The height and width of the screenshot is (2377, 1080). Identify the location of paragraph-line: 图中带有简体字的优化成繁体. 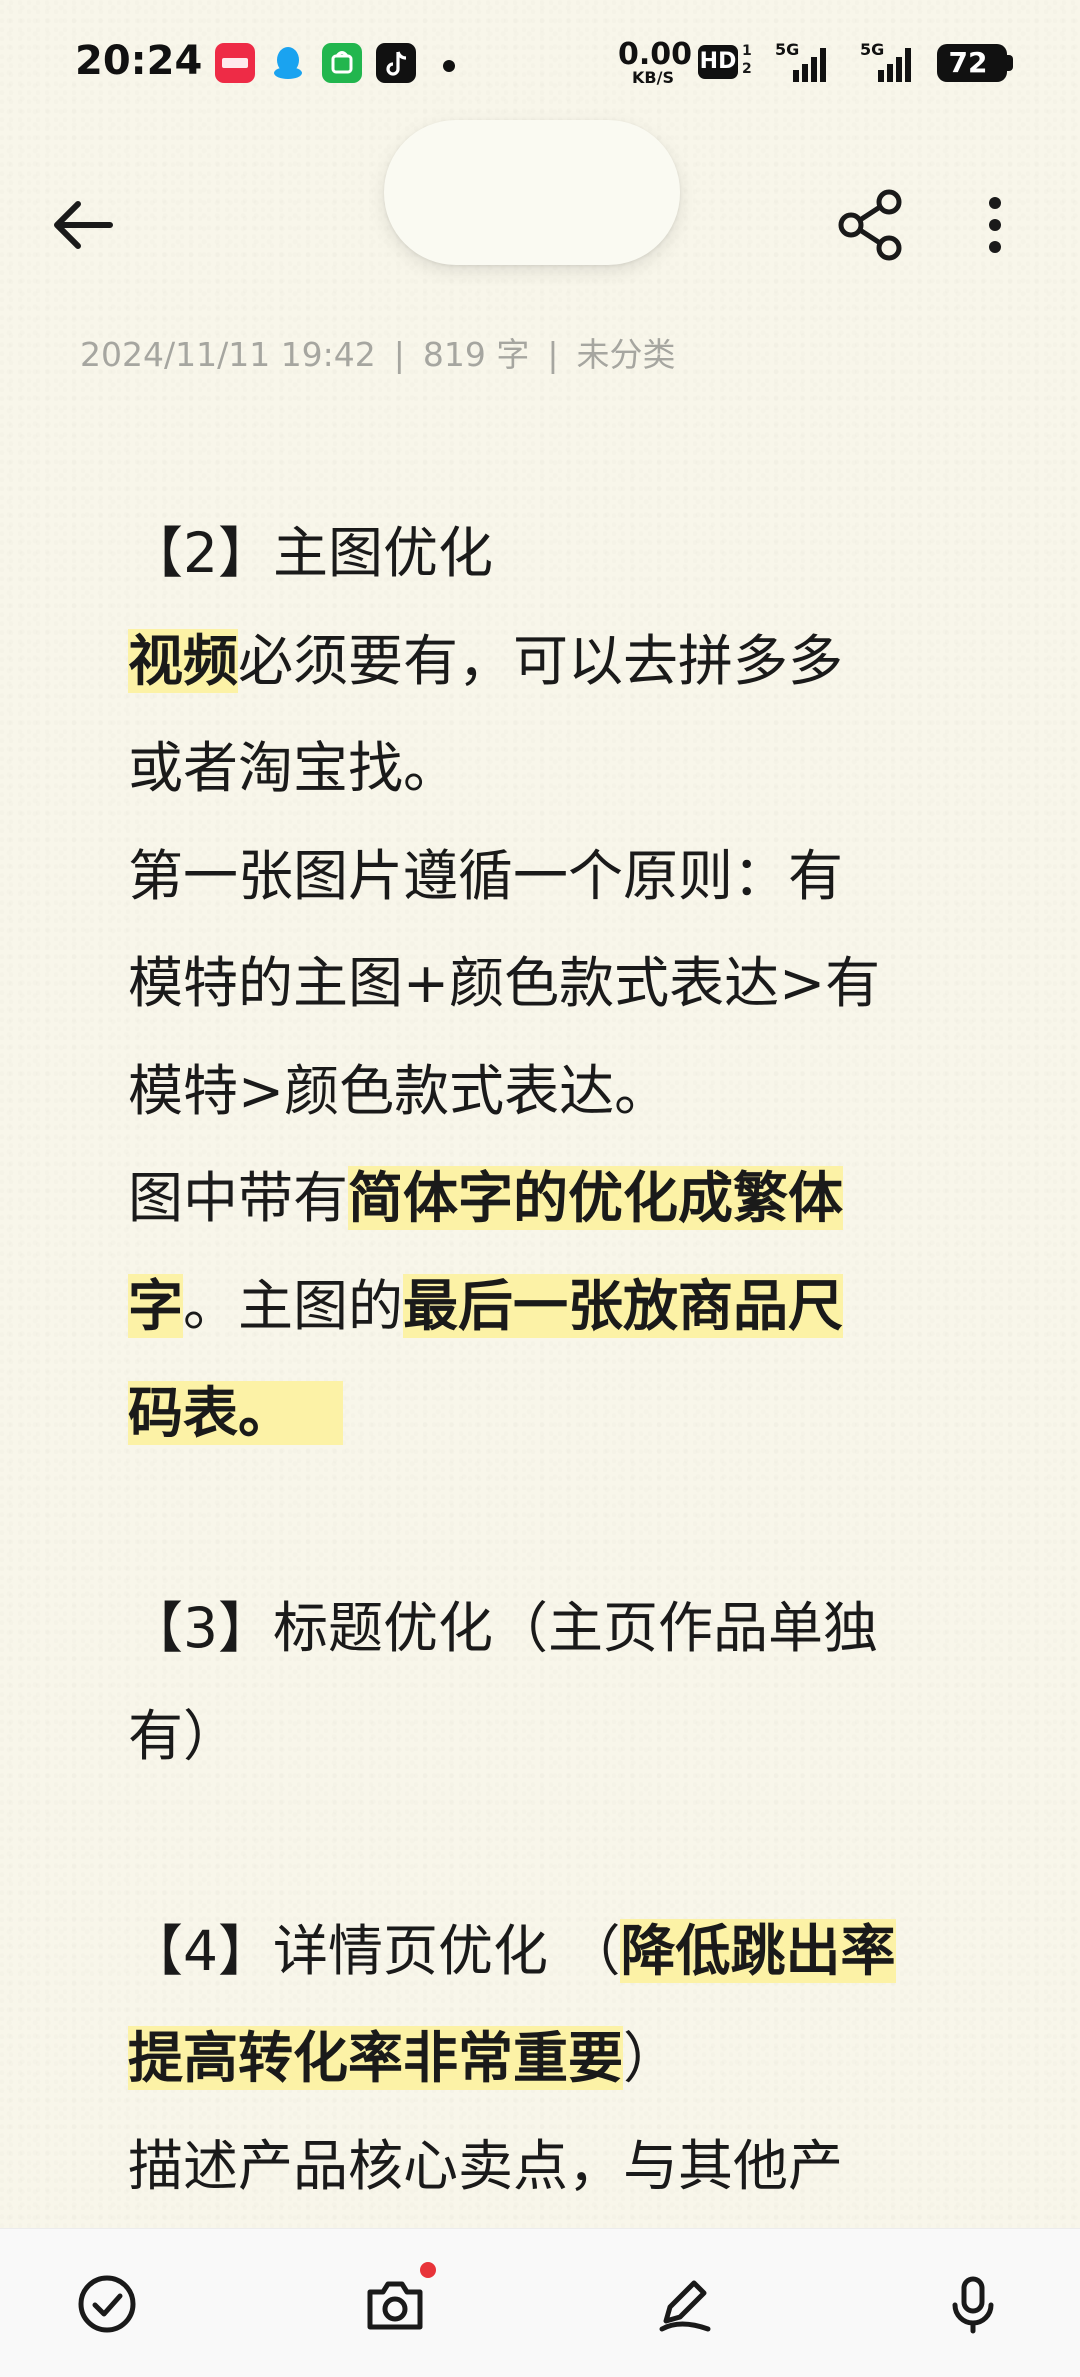
(486, 1198).